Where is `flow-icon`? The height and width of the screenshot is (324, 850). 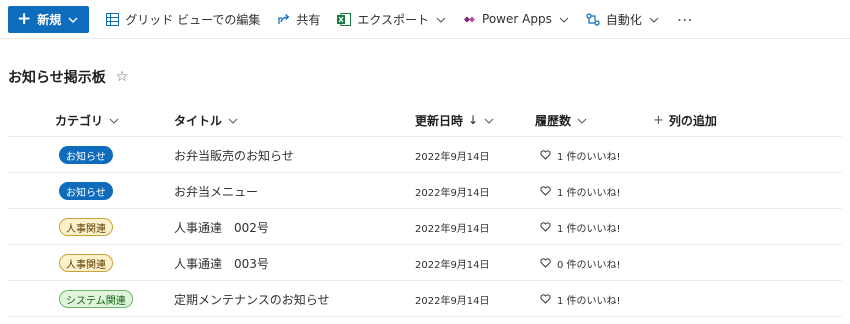 flow-icon is located at coordinates (593, 19).